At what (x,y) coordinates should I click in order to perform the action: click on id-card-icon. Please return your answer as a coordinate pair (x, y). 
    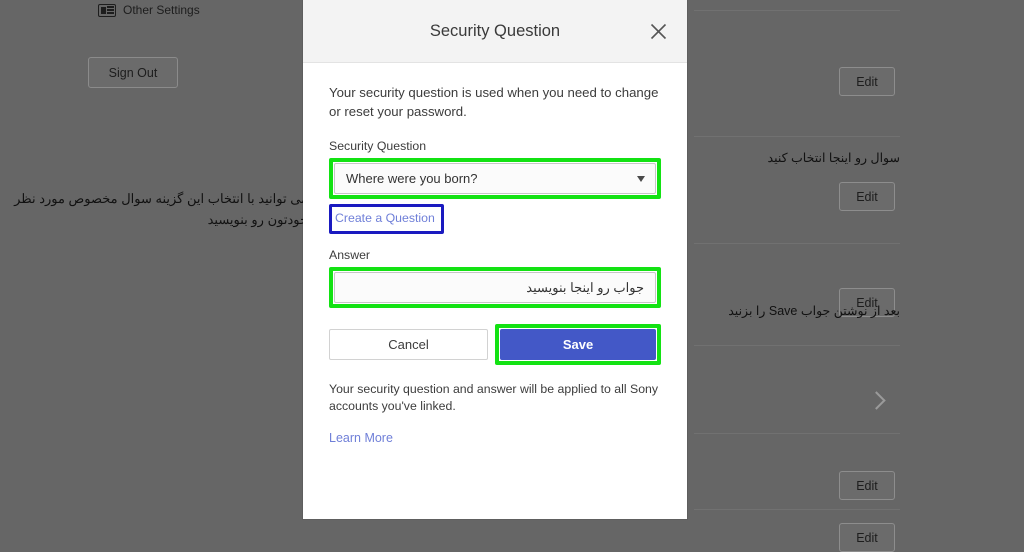
    Looking at the image, I should click on (107, 10).